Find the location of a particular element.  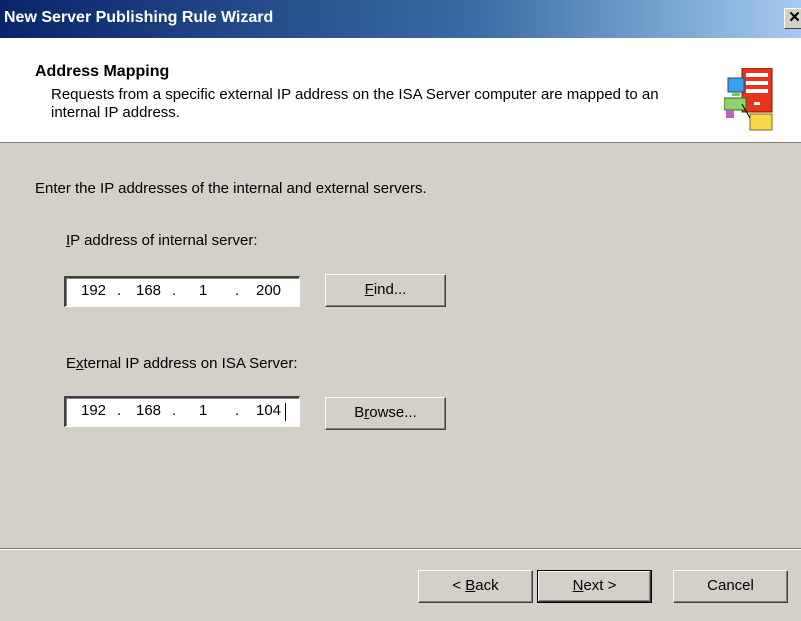

title-bar: New Server Publishing Rule Wizard ✕ is located at coordinates (400, 19).